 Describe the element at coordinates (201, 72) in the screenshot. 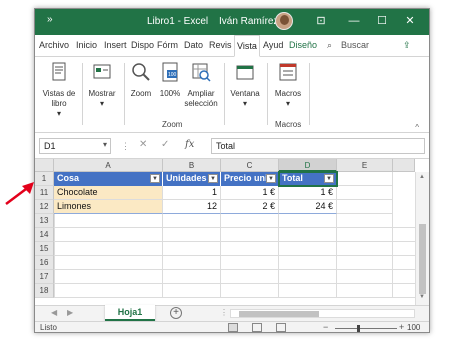

I see `zoom-selection-icon` at that location.